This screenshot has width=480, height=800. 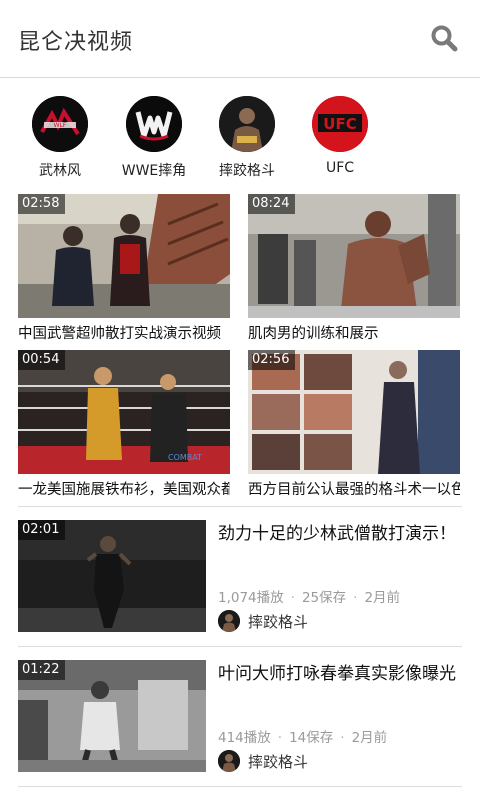 I want to click on play-count: 414播放, so click(x=244, y=738).